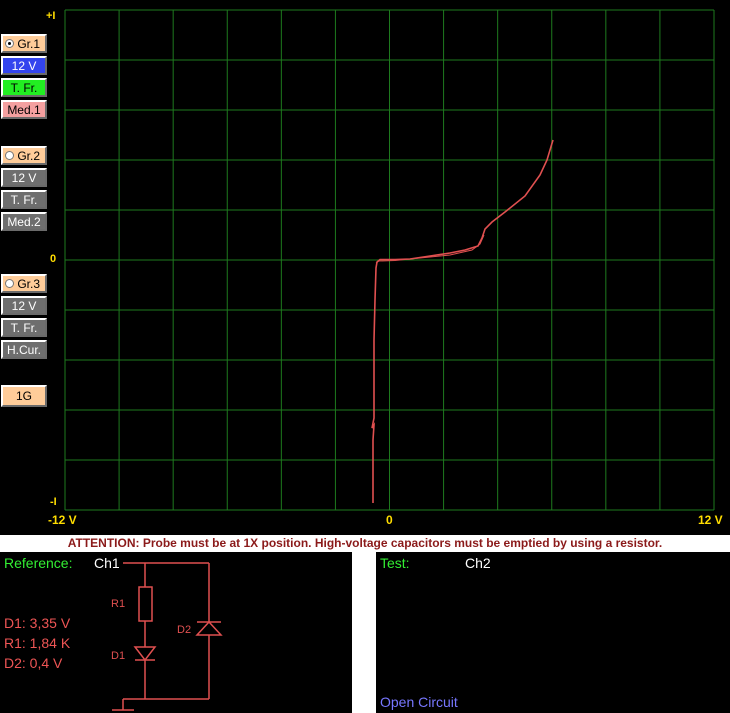 This screenshot has height=713, width=730. What do you see at coordinates (9, 43) in the screenshot?
I see `radio-selected-icon` at bounding box center [9, 43].